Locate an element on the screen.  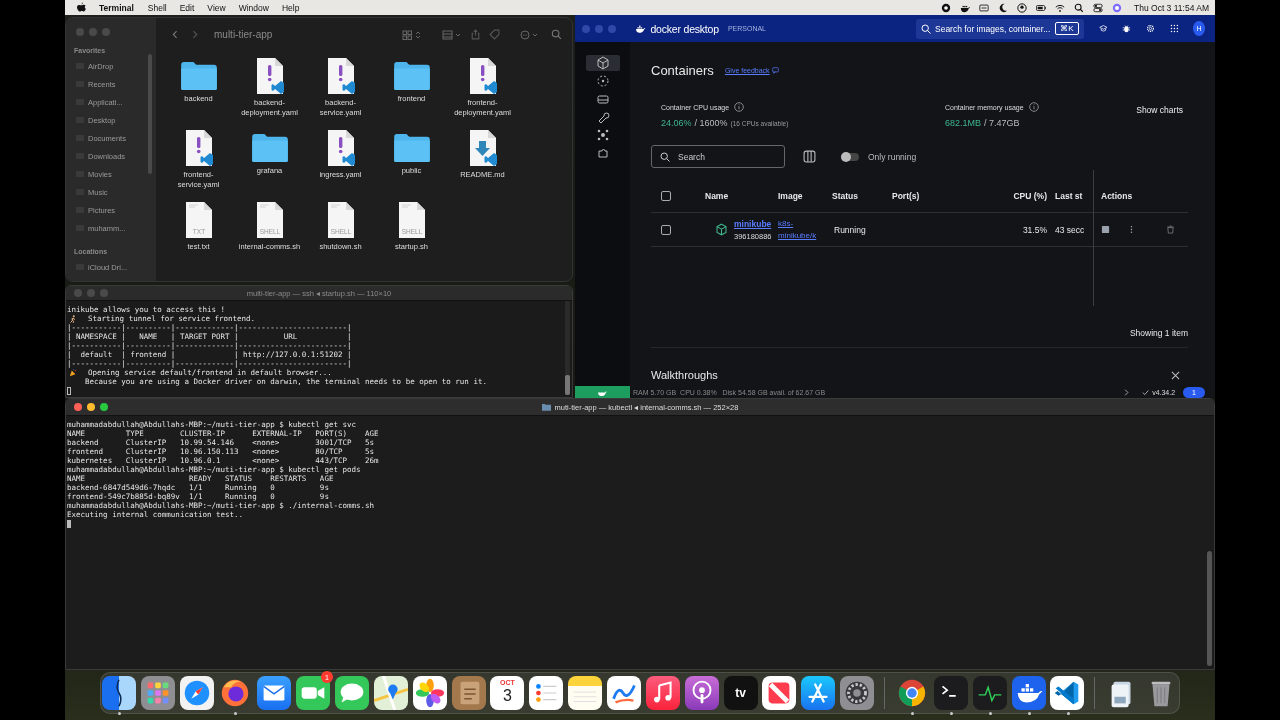
columns-icon is located at coordinates (809, 156).